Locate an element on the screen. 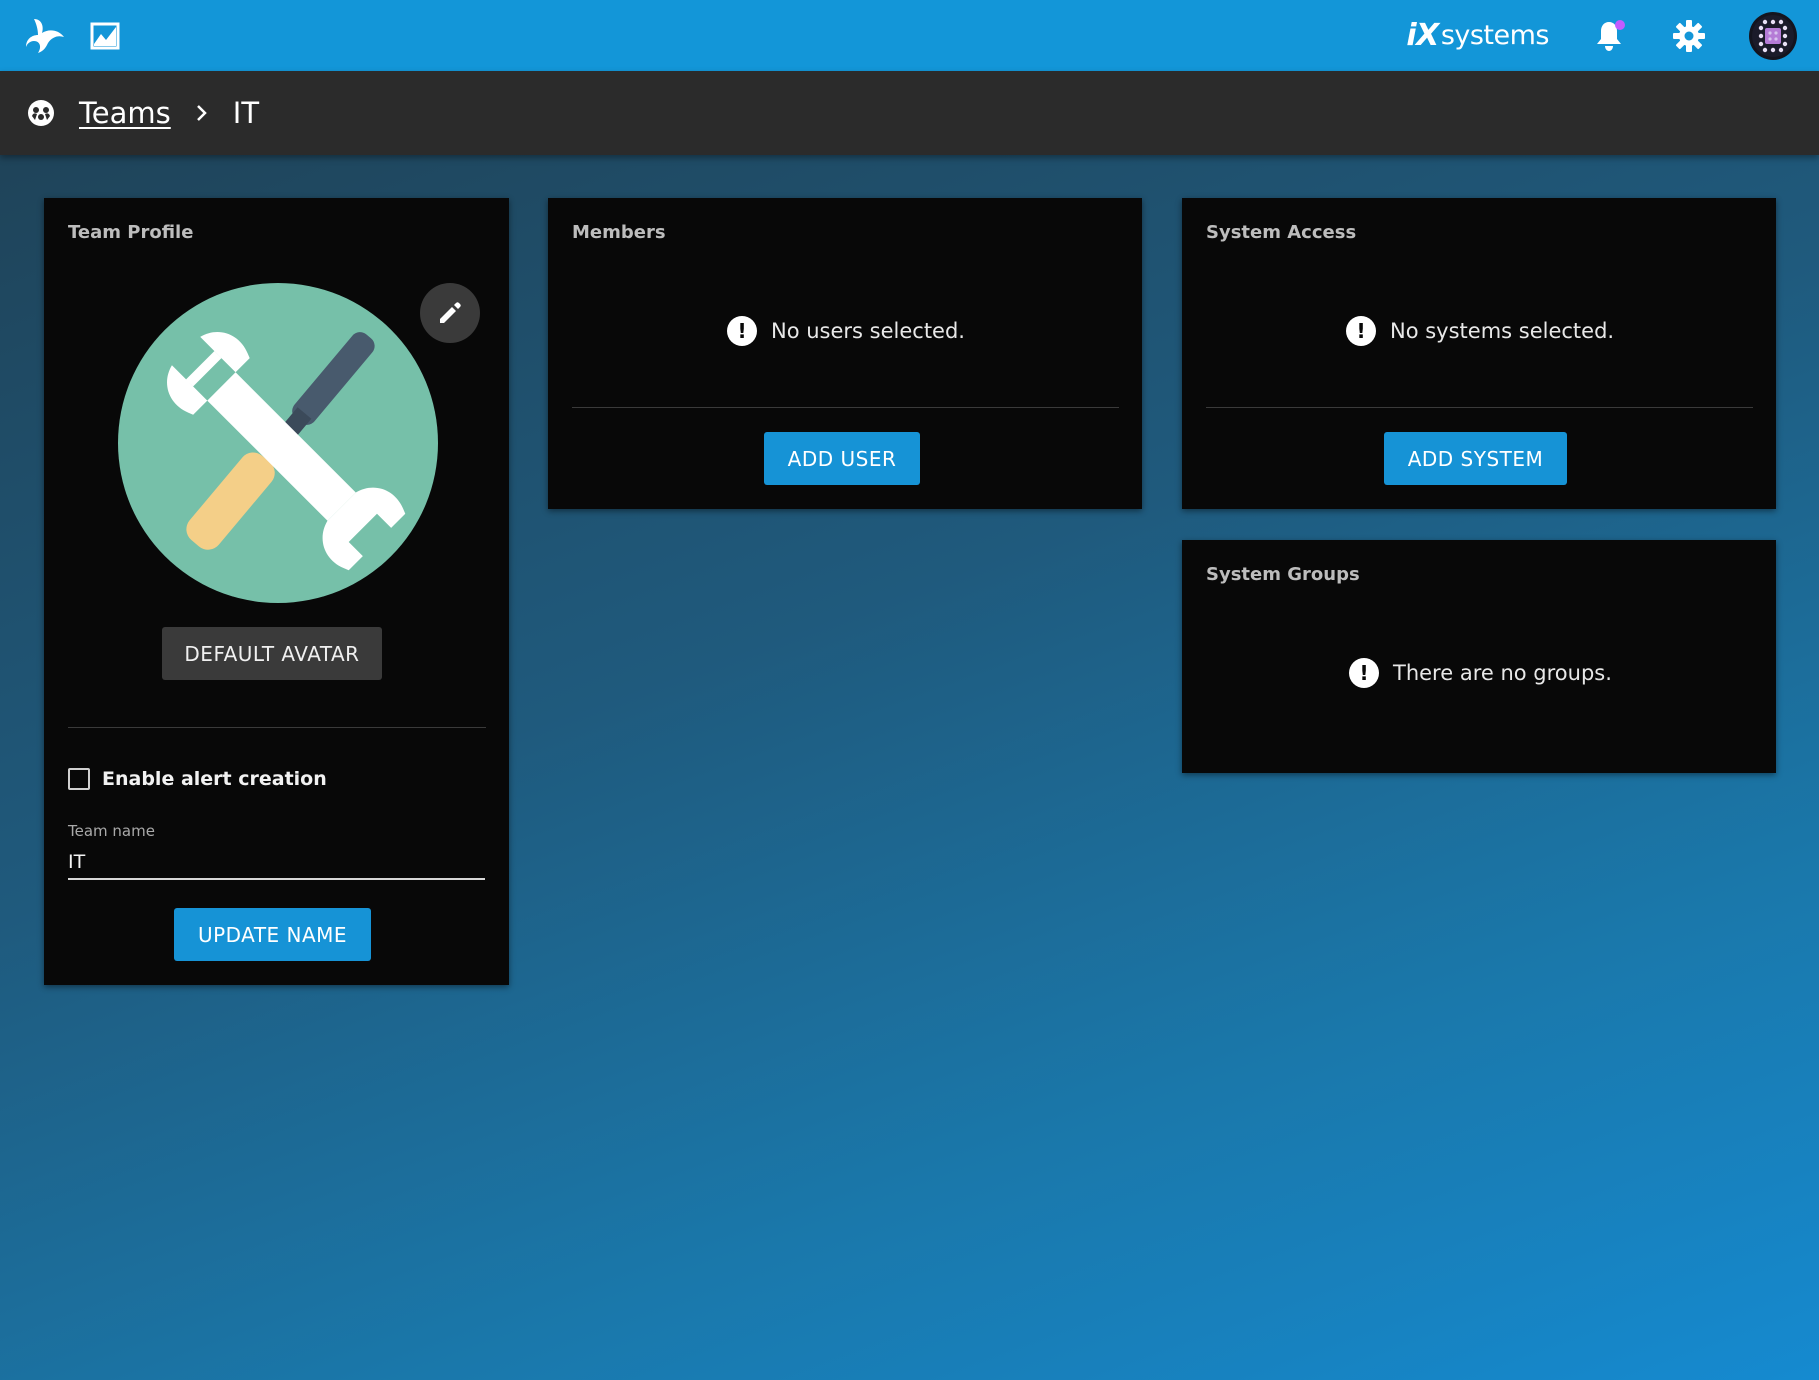  breadcrumb: Teams IT is located at coordinates (909, 113).